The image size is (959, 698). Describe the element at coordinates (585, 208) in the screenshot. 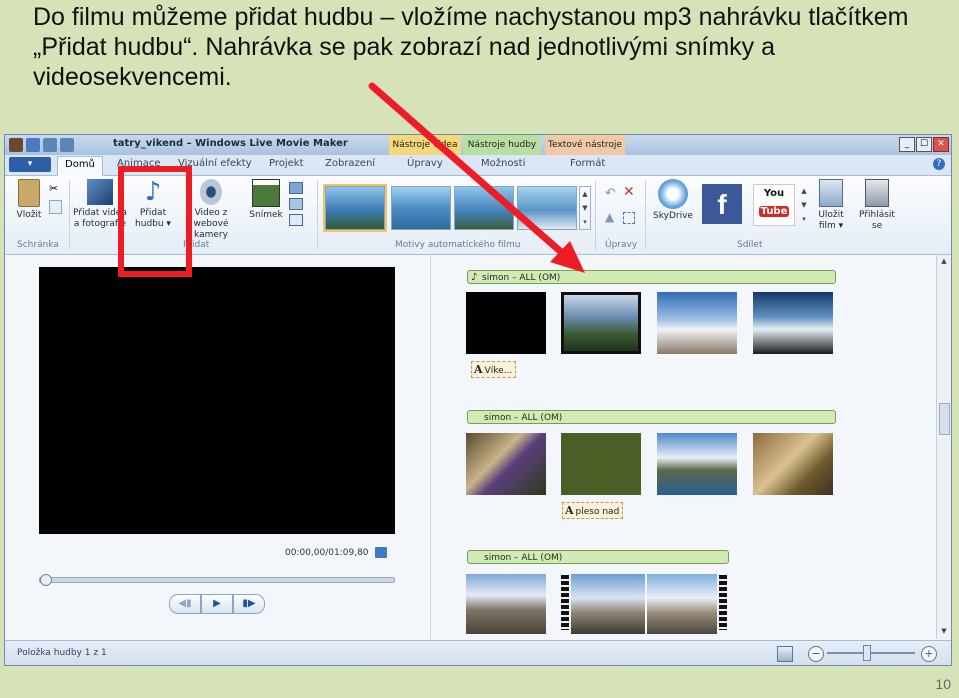

I see `theme-gallery-scroll: ▲ ▼ ▾` at that location.